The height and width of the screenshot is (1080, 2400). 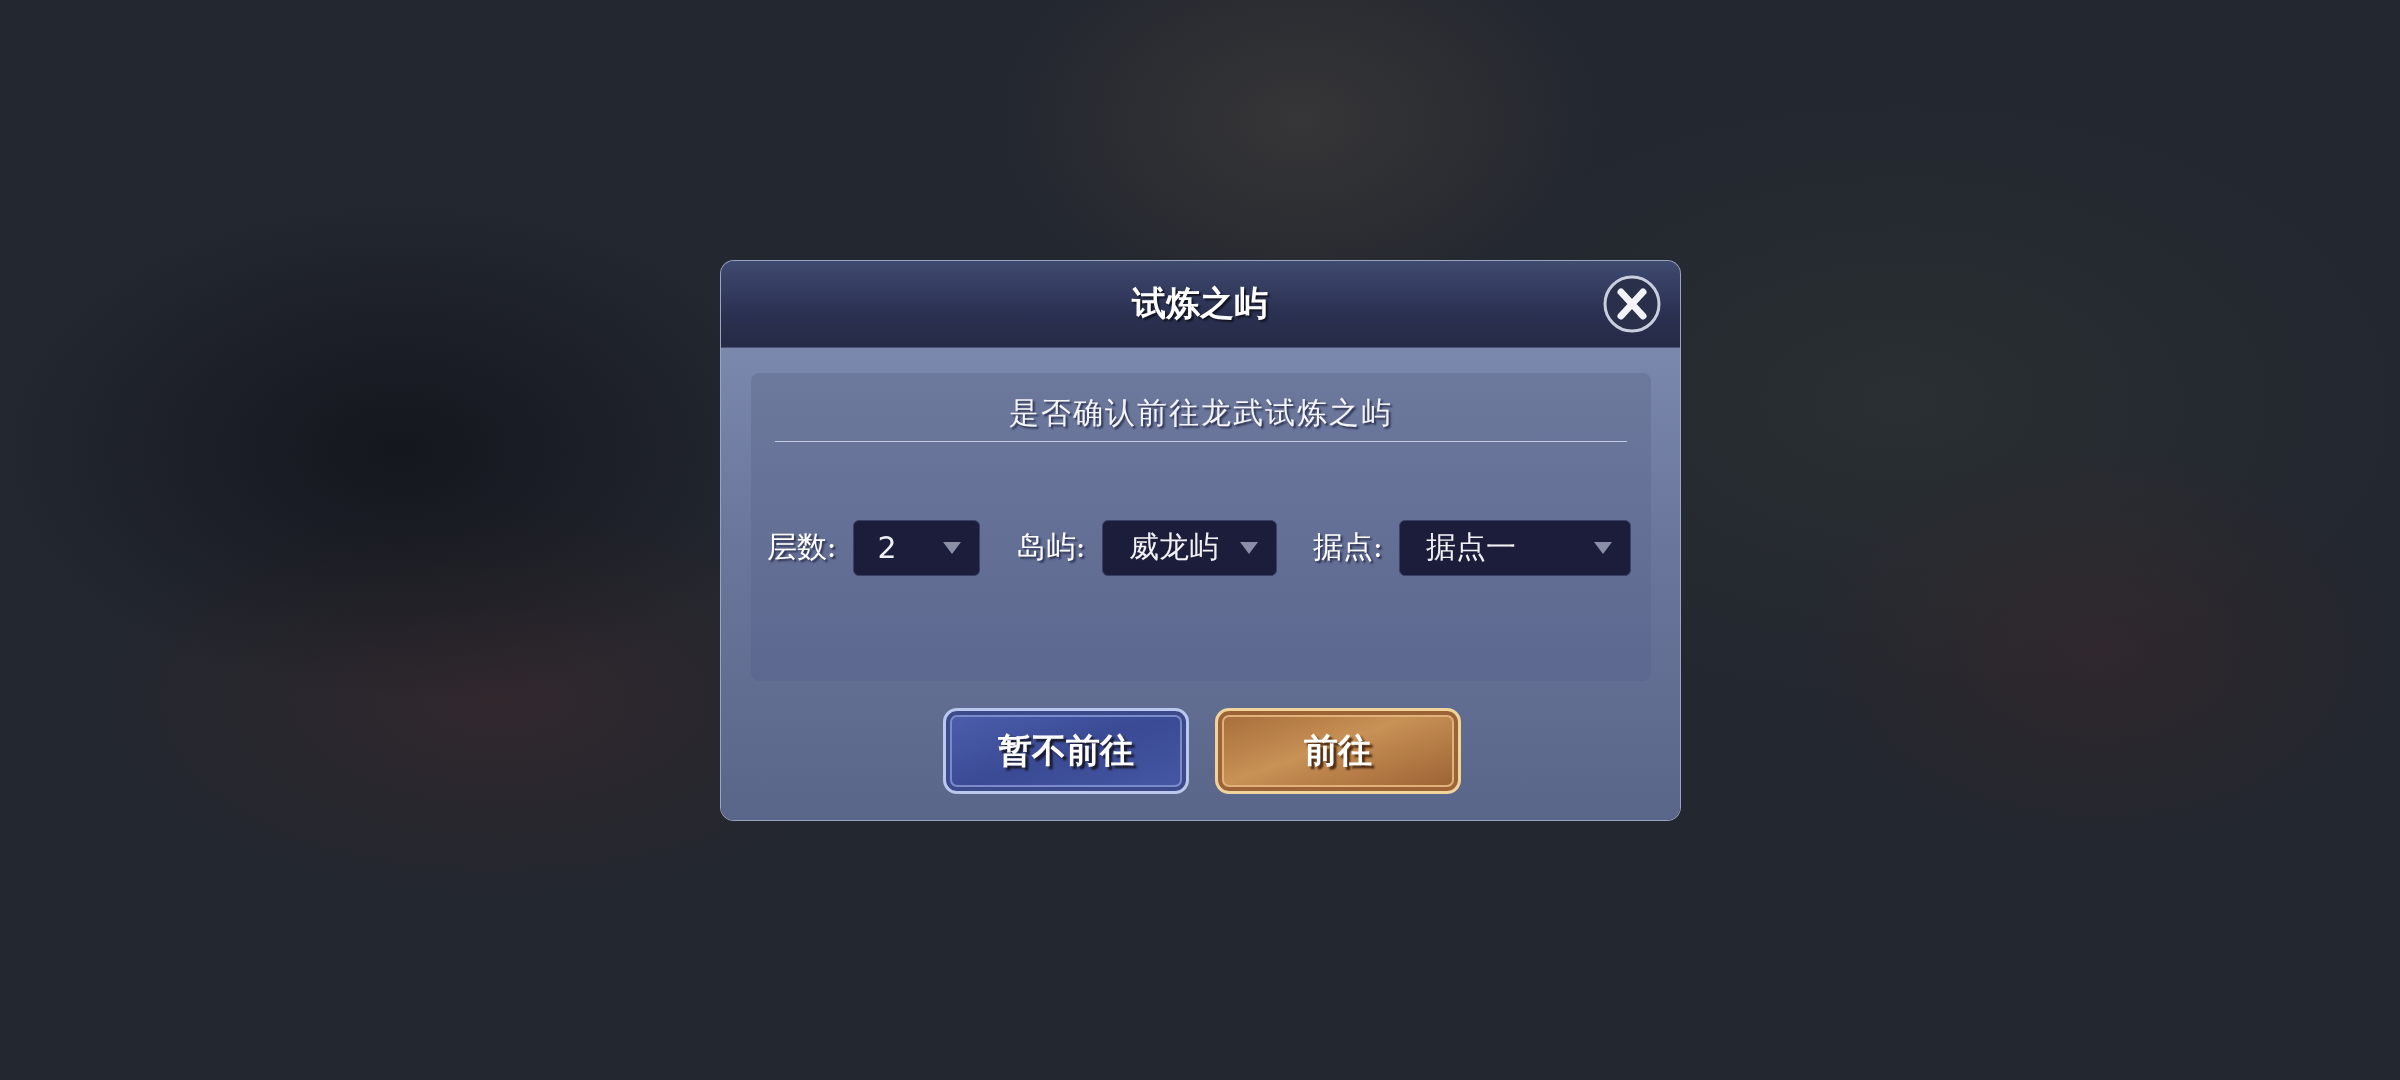 I want to click on dropdown-field: 2, so click(x=916, y=547).